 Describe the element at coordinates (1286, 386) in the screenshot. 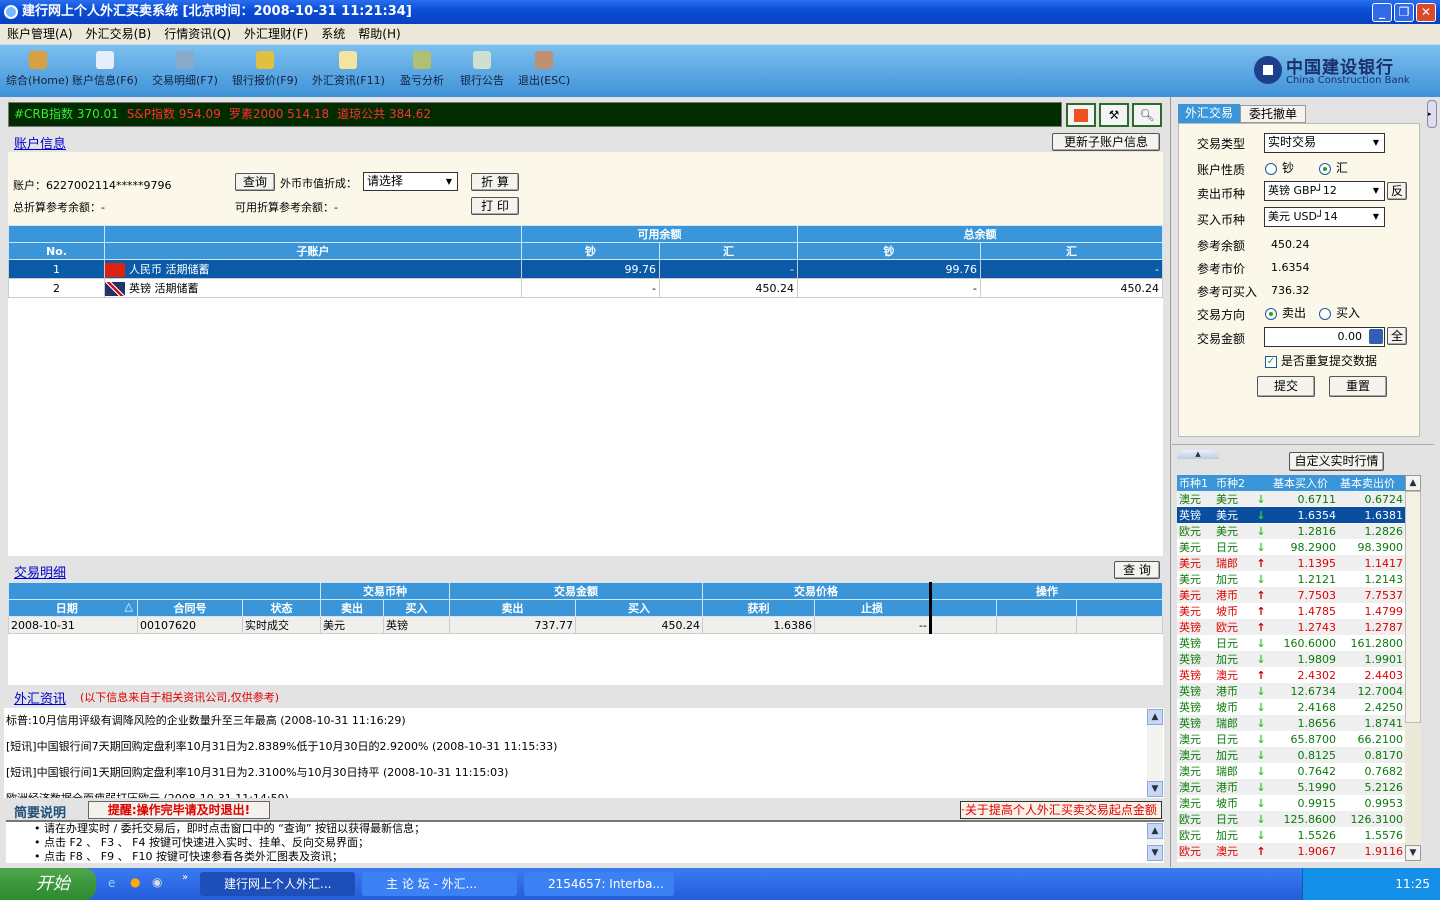

I see `submit-button: 提交` at that location.